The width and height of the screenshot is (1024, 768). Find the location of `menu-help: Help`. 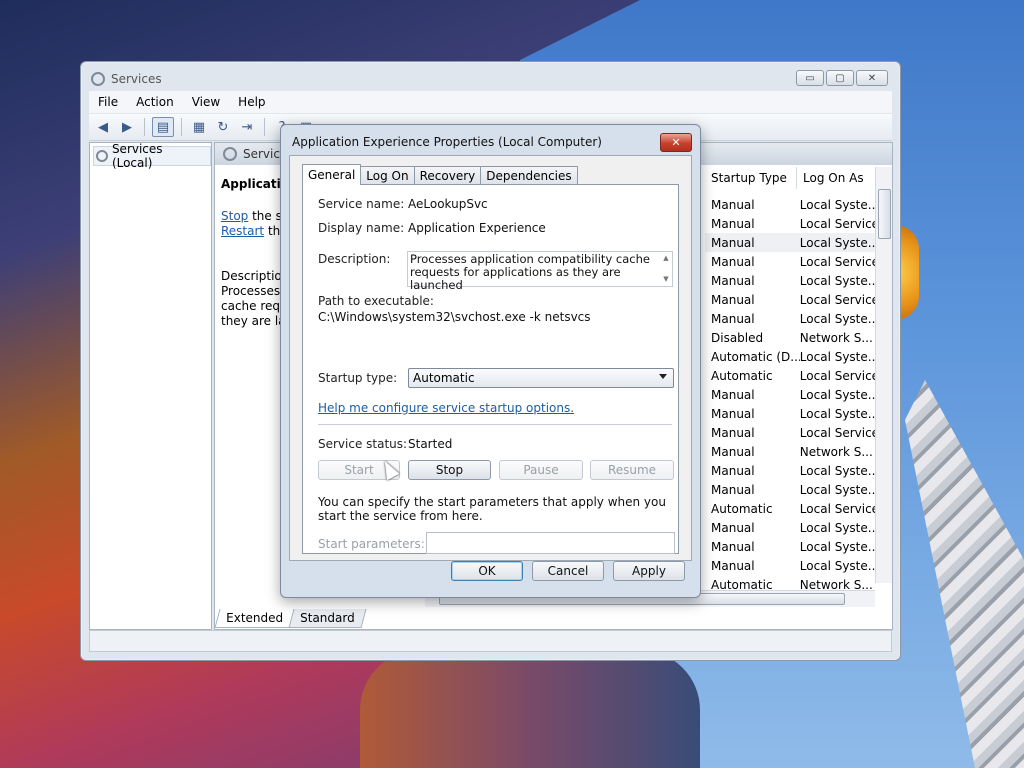

menu-help: Help is located at coordinates (251, 102).